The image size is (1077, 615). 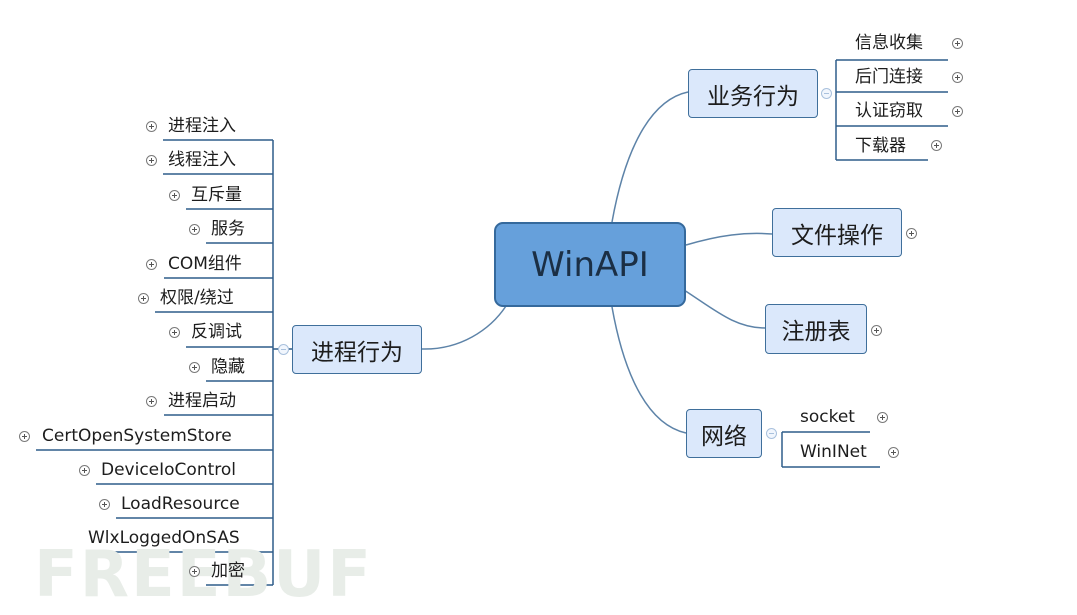 I want to click on branch-process: 进程行为, so click(x=357, y=349).